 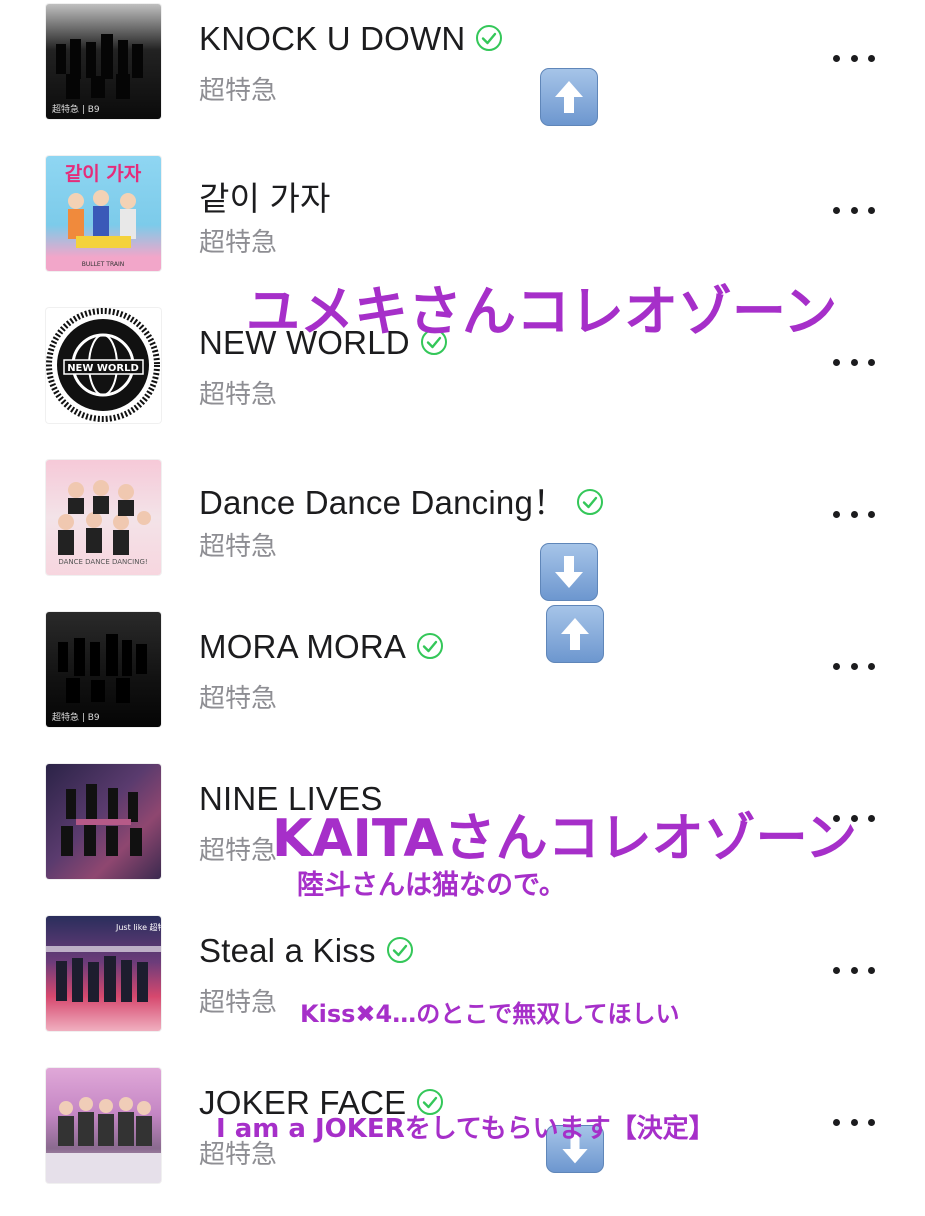 I want to click on illustrated-art: 같이 가자 BULLET TRAIN, so click(x=103, y=215).